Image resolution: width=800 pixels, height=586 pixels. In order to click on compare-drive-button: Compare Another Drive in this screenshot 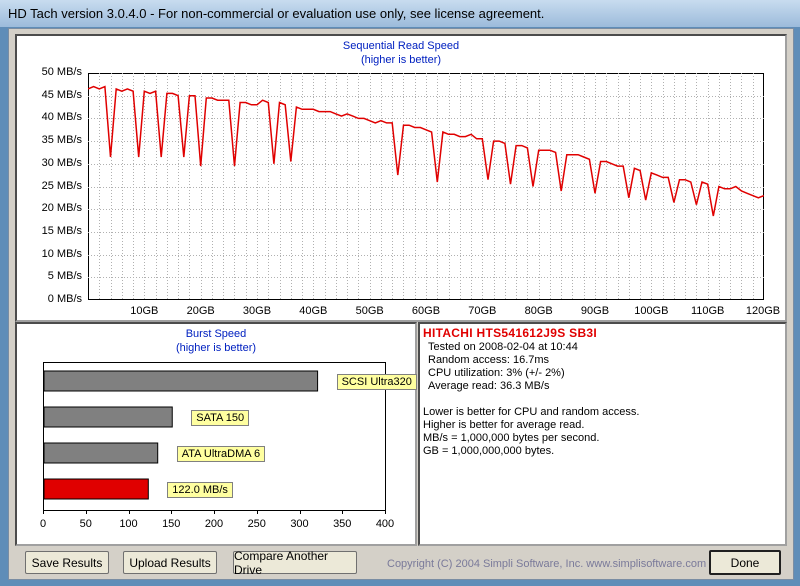, I will do `click(295, 563)`.